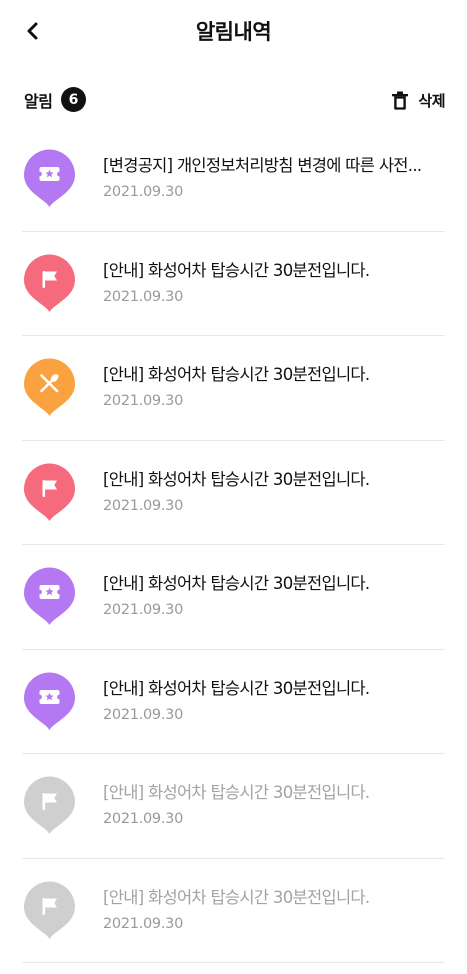 The height and width of the screenshot is (974, 467). Describe the element at coordinates (431, 100) in the screenshot. I see `delete-label: 삭제` at that location.